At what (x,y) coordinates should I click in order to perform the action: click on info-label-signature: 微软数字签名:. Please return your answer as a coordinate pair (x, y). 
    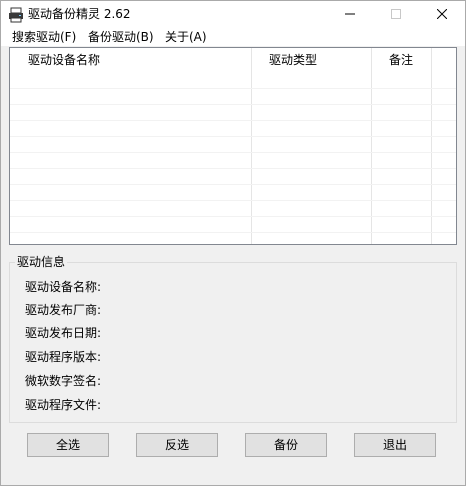
    Looking at the image, I should click on (63, 381).